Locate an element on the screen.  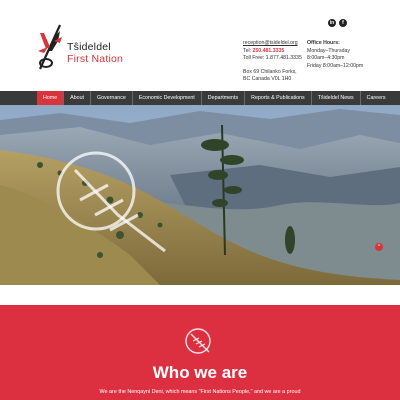
linkedin-icon: in is located at coordinates (332, 23).